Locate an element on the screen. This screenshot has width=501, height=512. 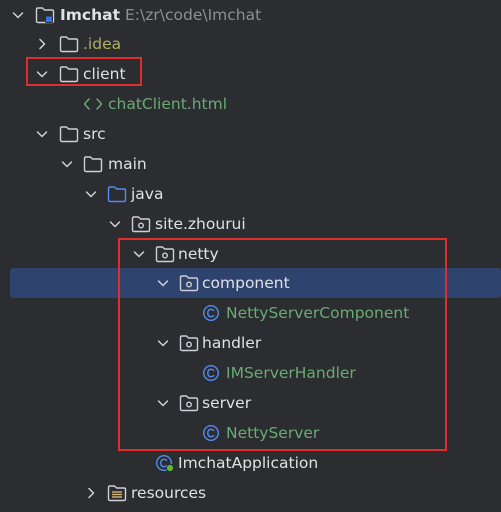
tree-label-src: src is located at coordinates (94, 134).